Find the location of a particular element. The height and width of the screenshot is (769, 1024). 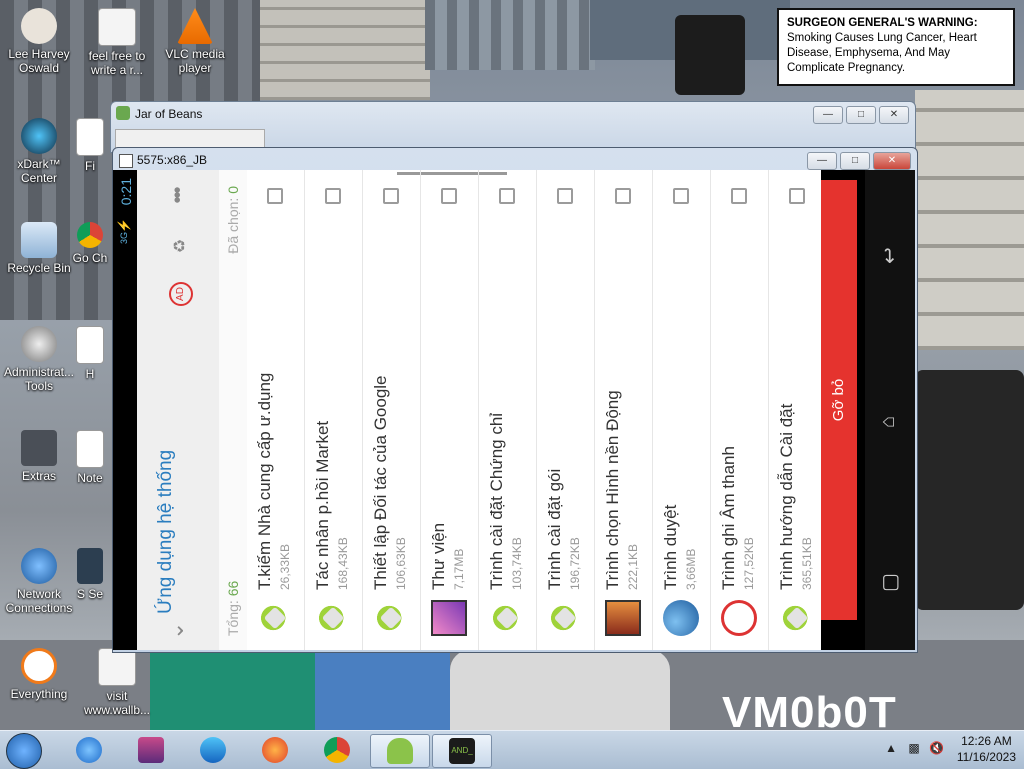

desktop-icon-everything: Everything is located at coordinates (39, 674).